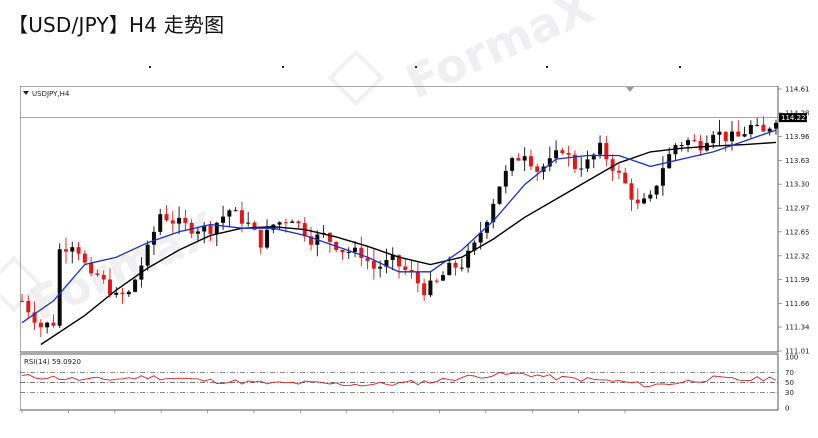 Image resolution: width=818 pixels, height=438 pixels. Describe the element at coordinates (26, 93) in the screenshot. I see `symbol-dropdown-icon` at that location.